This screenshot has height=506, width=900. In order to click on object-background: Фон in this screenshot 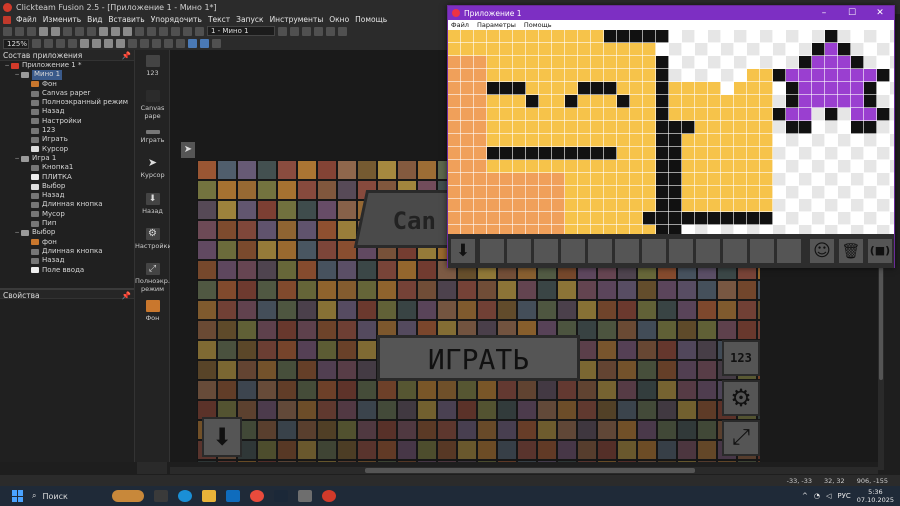, I will do `click(152, 311)`.